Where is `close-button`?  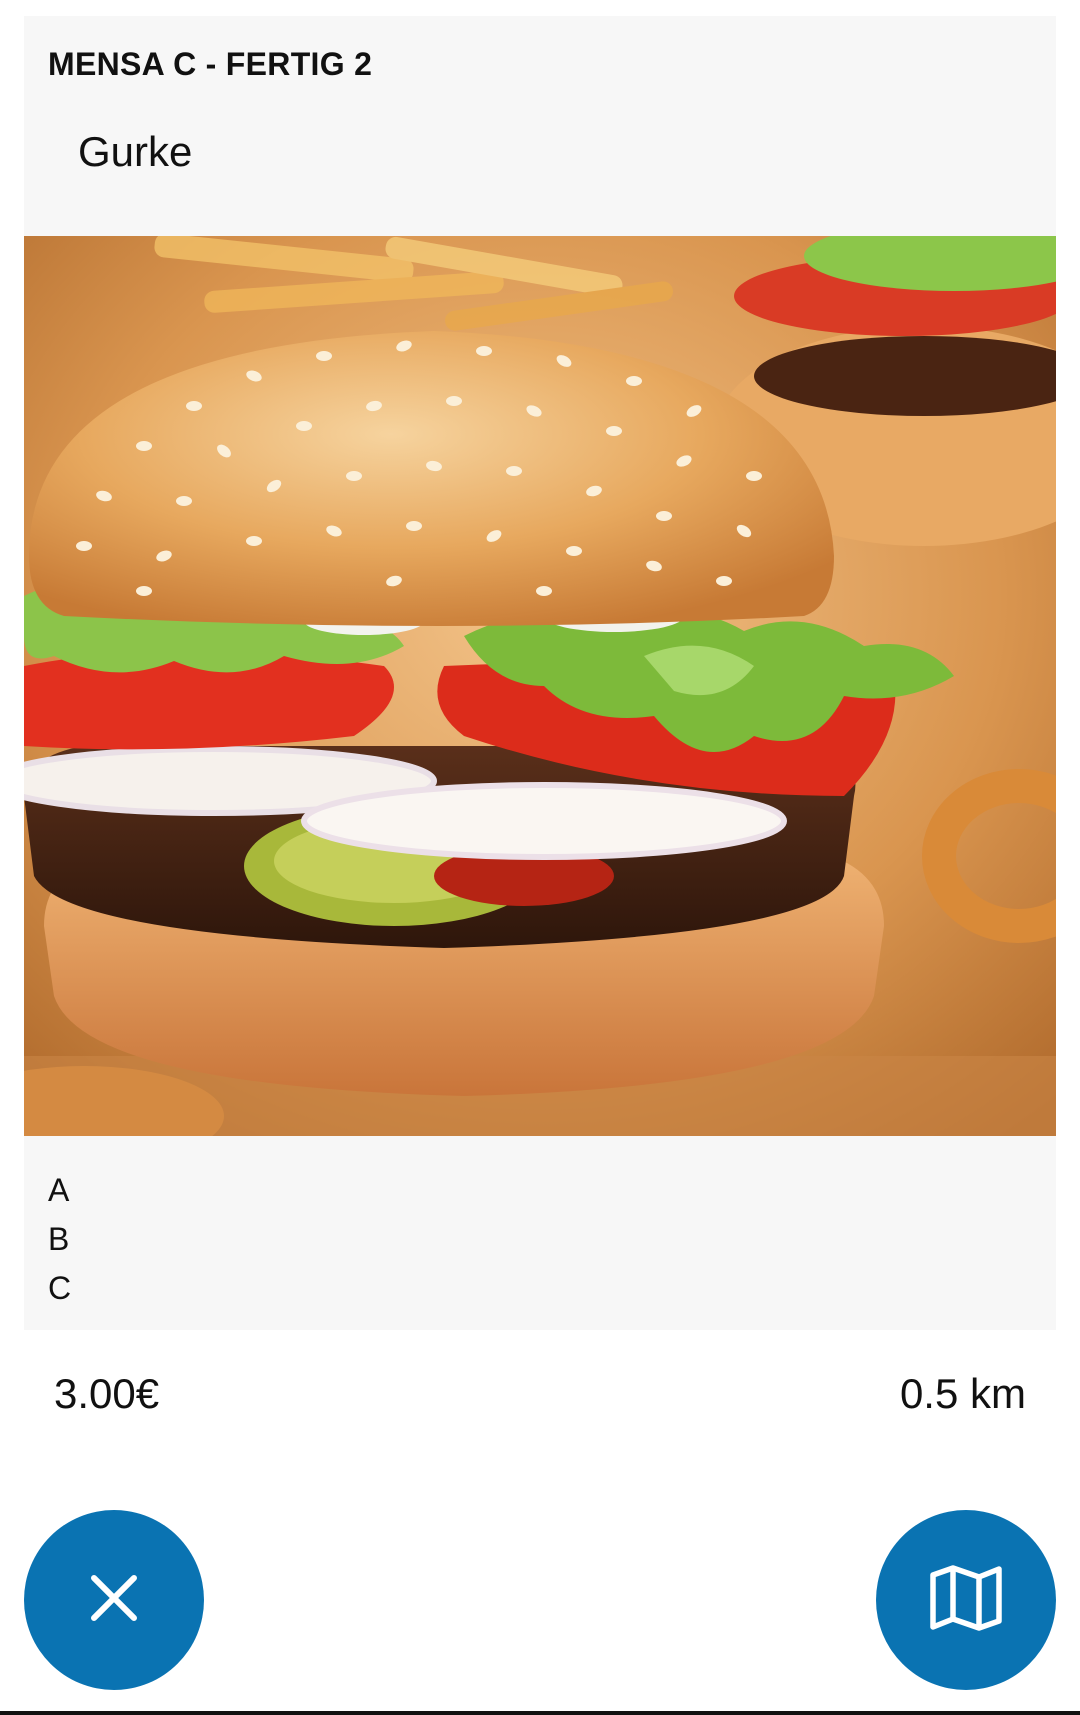
close-button is located at coordinates (114, 1600).